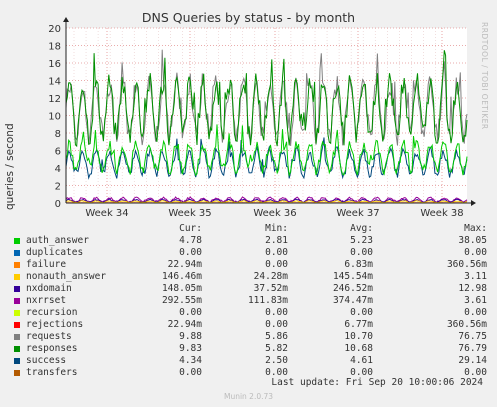 The width and height of the screenshot is (497, 407). I want to click on legend-series-name: auth_answer, so click(57, 240).